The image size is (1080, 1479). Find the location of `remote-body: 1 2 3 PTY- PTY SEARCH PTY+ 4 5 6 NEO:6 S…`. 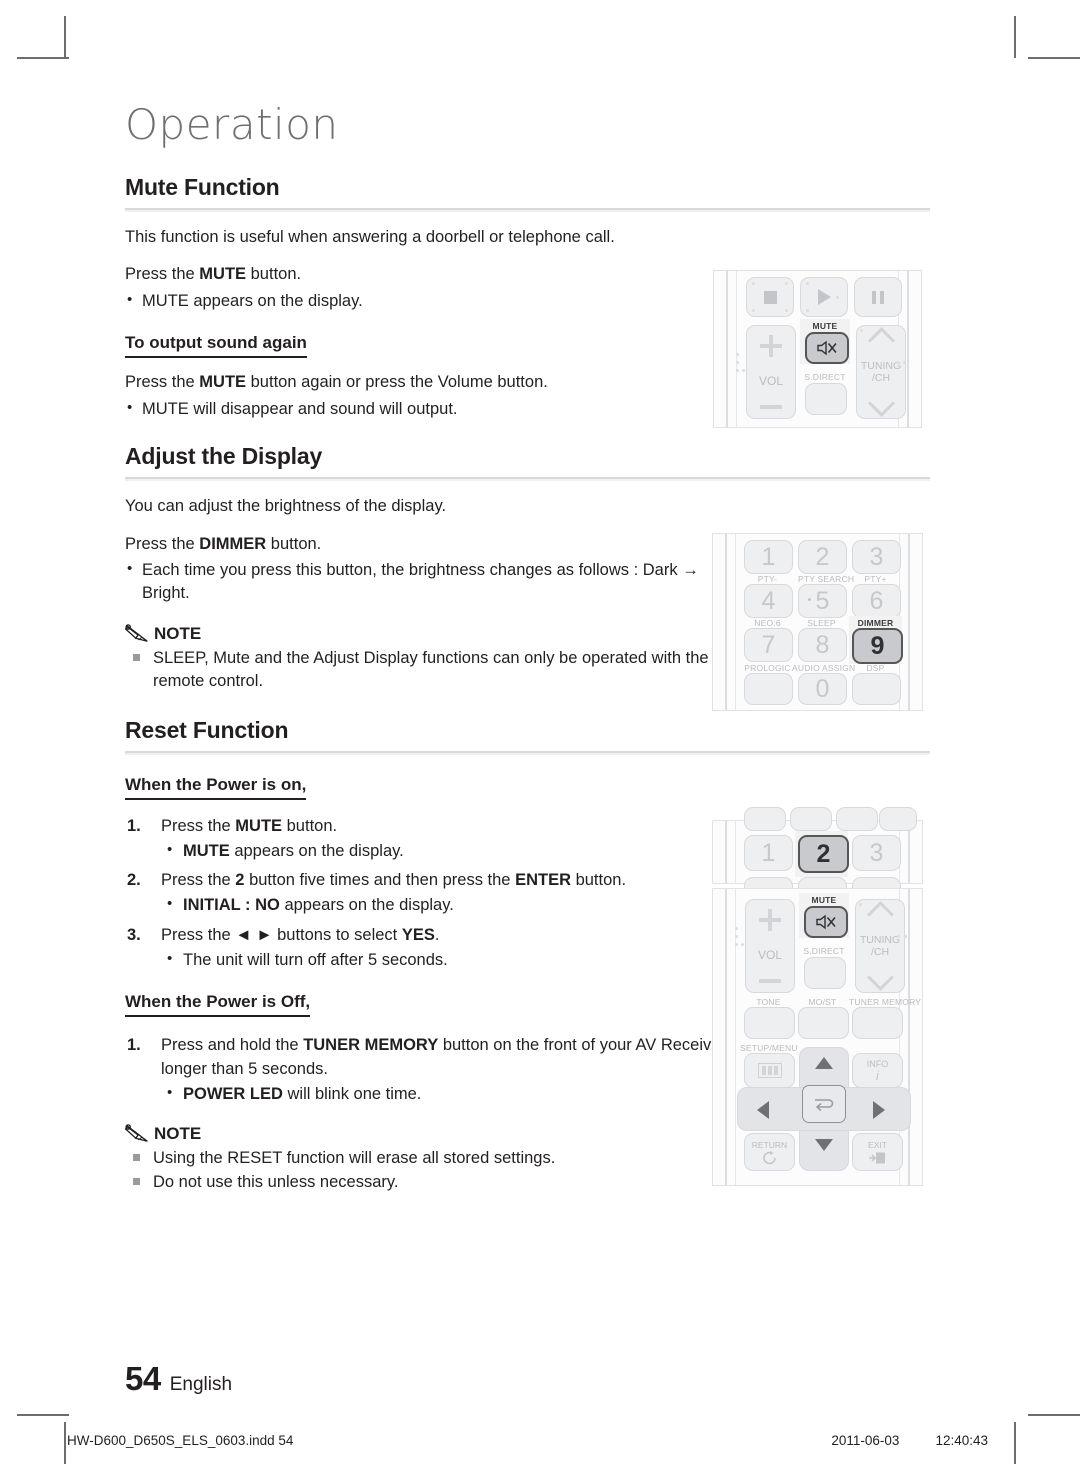

remote-body: 1 2 3 PTY- PTY SEARCH PTY+ 4 5 6 NEO:6 S… is located at coordinates (817, 622).